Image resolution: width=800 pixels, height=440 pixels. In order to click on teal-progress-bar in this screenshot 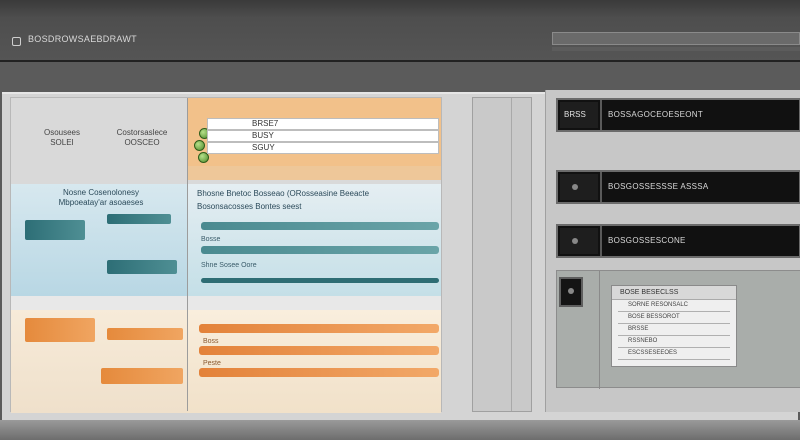, I will do `click(320, 280)`.